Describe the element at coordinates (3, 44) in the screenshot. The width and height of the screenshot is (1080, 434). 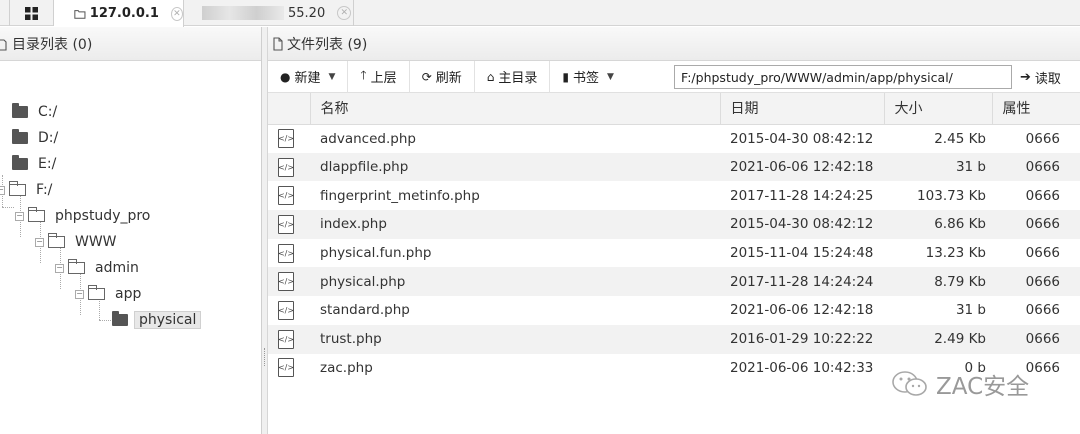
I see `folder-outline-icon` at that location.